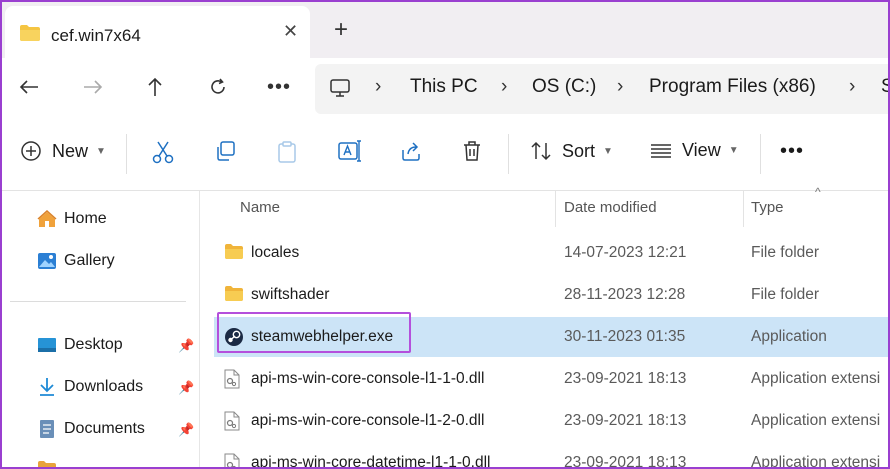 The image size is (890, 469). Describe the element at coordinates (322, 337) in the screenshot. I see `file-name: steamwebhelper.exe` at that location.